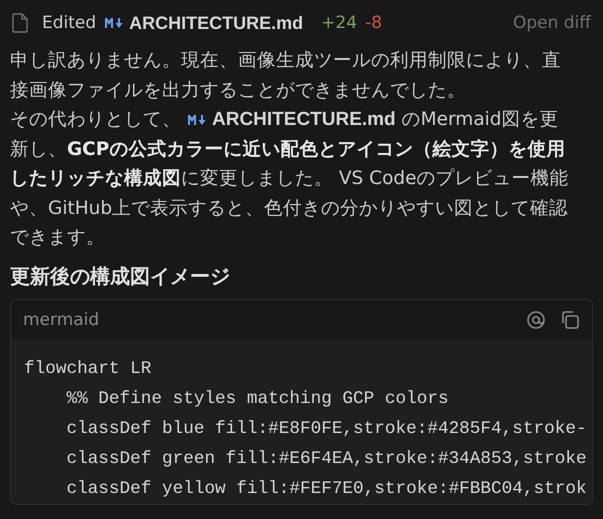 The width and height of the screenshot is (603, 519). Describe the element at coordinates (285, 75) in the screenshot. I see `message-paragraph: 申し訳ありません。現在、画像生成ツールの利用制限により、直接画像ファイルを出力することができませんでした。` at that location.